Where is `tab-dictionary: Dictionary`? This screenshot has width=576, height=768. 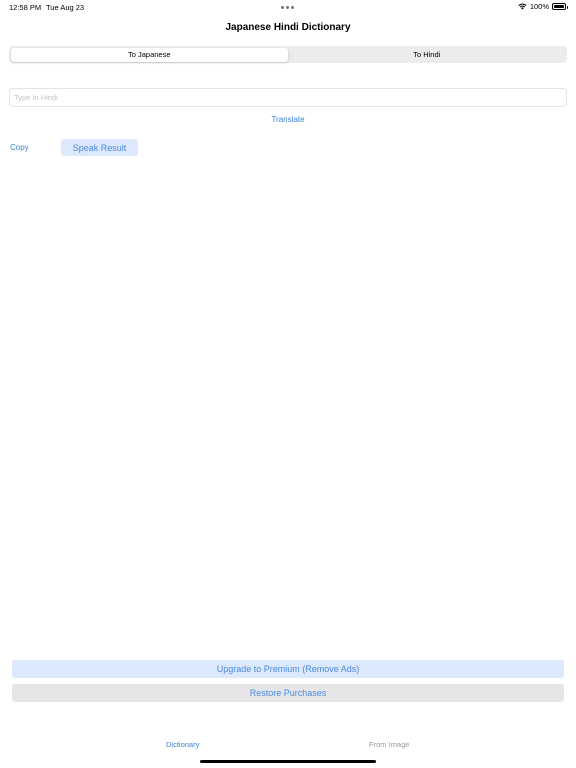 tab-dictionary: Dictionary is located at coordinates (182, 744).